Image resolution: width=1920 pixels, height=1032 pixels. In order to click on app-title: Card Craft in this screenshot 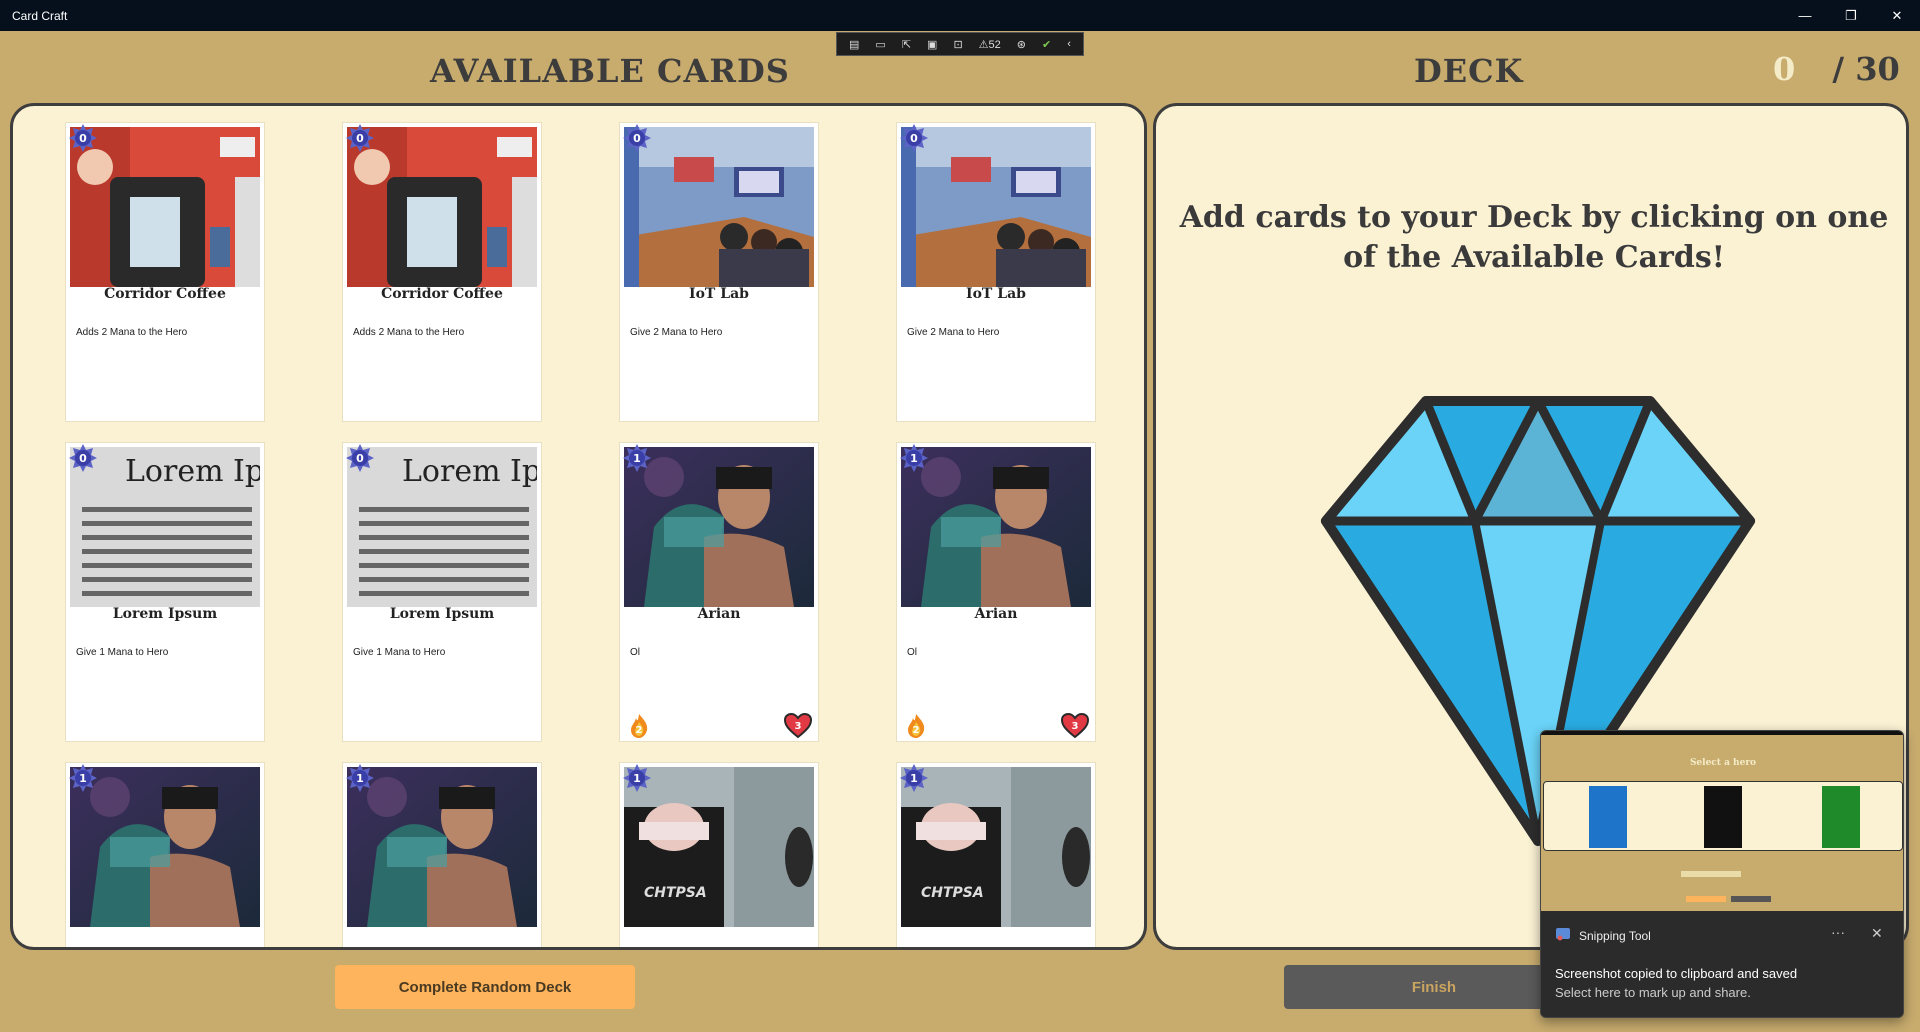, I will do `click(40, 15)`.